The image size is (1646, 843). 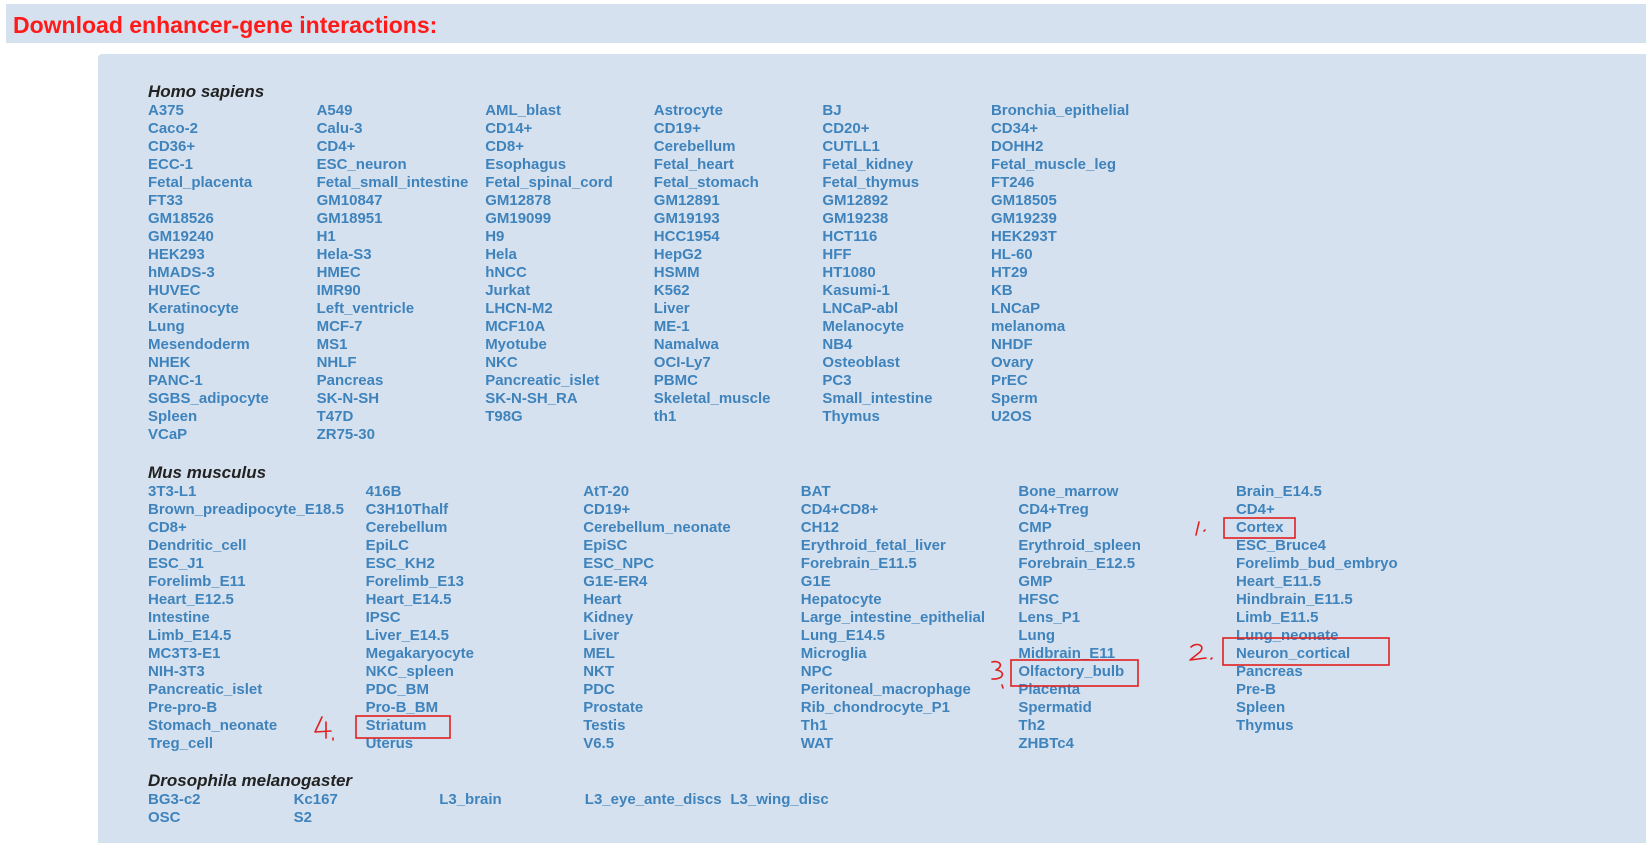 I want to click on sample-link-homo-sapiens-u2os: U2OS, so click(x=1075, y=417).